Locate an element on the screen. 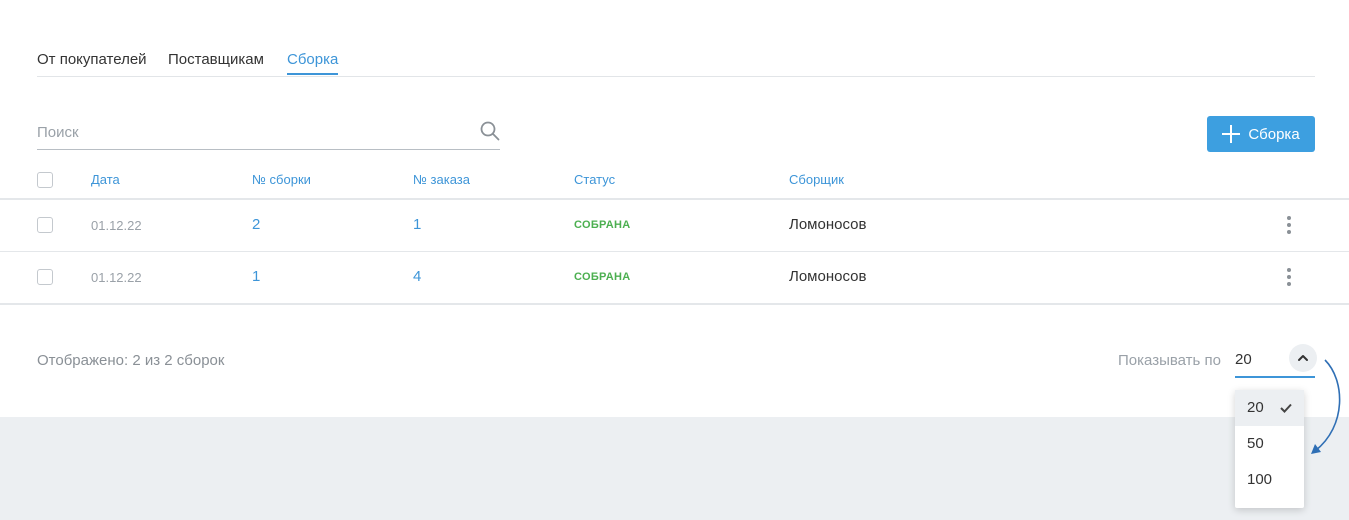  plus-icon is located at coordinates (1231, 134).